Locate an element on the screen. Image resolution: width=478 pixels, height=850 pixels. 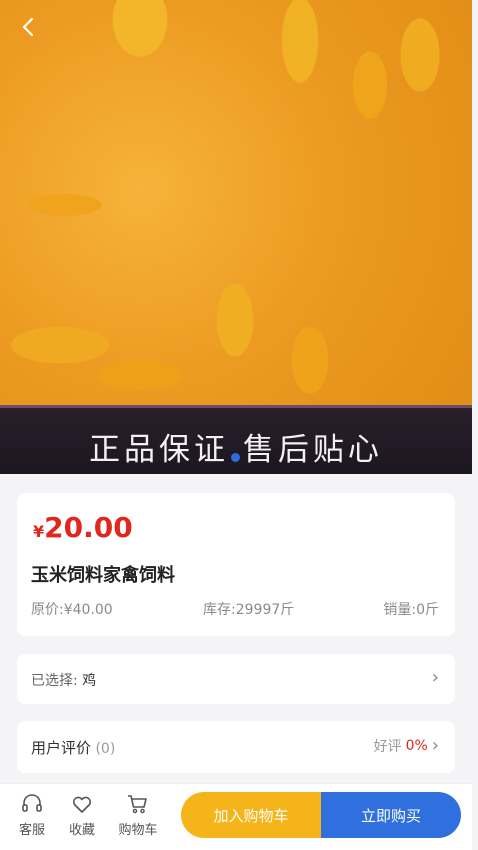
reviews-rating: 好评 0% › is located at coordinates (406, 746).